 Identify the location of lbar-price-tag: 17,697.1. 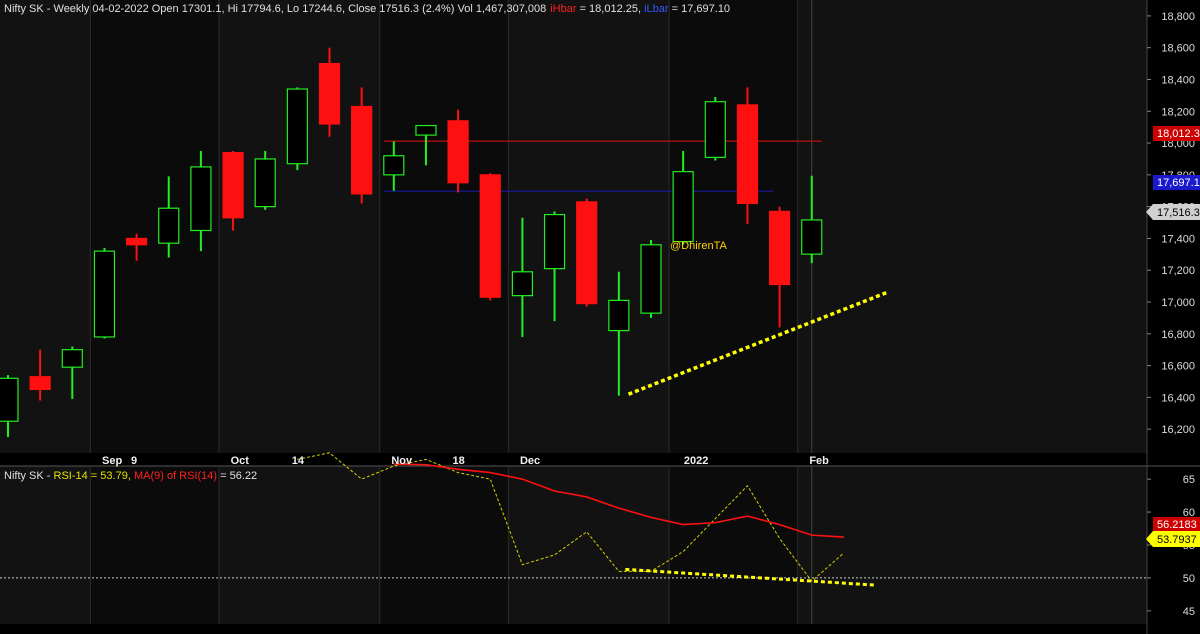
(1176, 182).